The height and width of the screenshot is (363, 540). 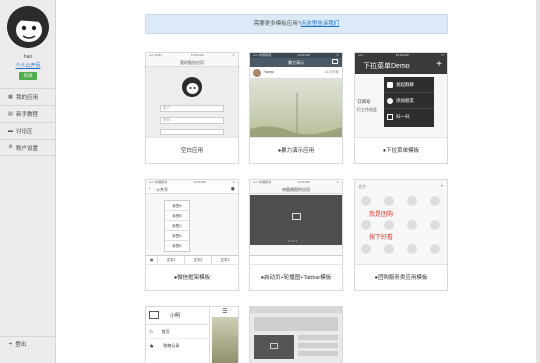 I want to click on menu-icon: ☰, so click(x=225, y=312).